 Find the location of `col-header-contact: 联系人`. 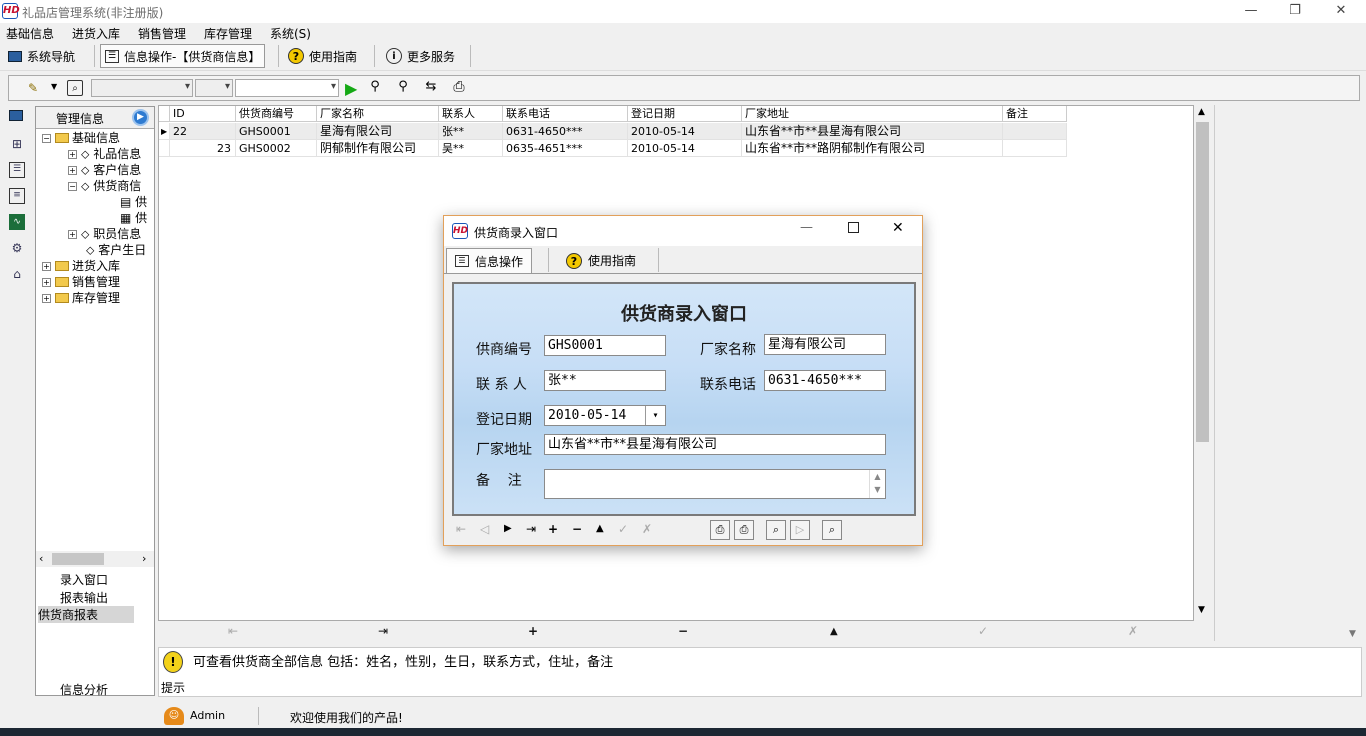

col-header-contact: 联系人 is located at coordinates (471, 114).